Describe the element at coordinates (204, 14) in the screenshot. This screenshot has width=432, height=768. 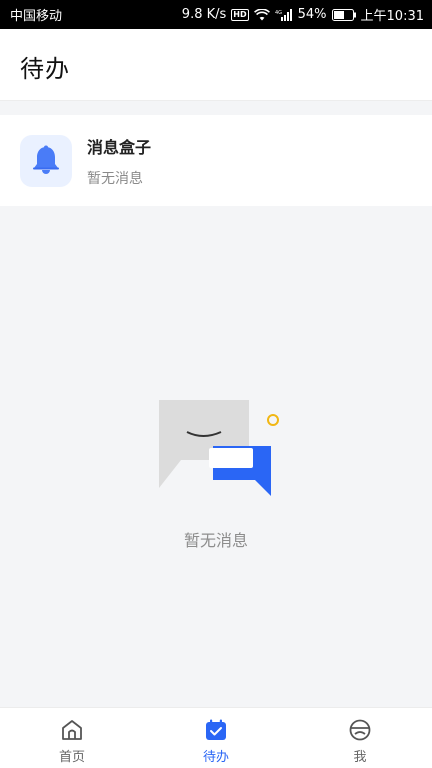
I see `net-speed: 9.8 K/s` at that location.